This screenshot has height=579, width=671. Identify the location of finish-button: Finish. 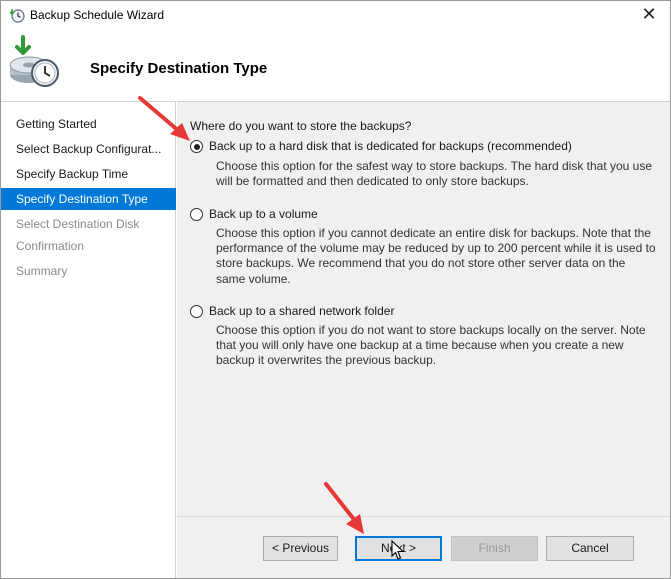
(494, 548).